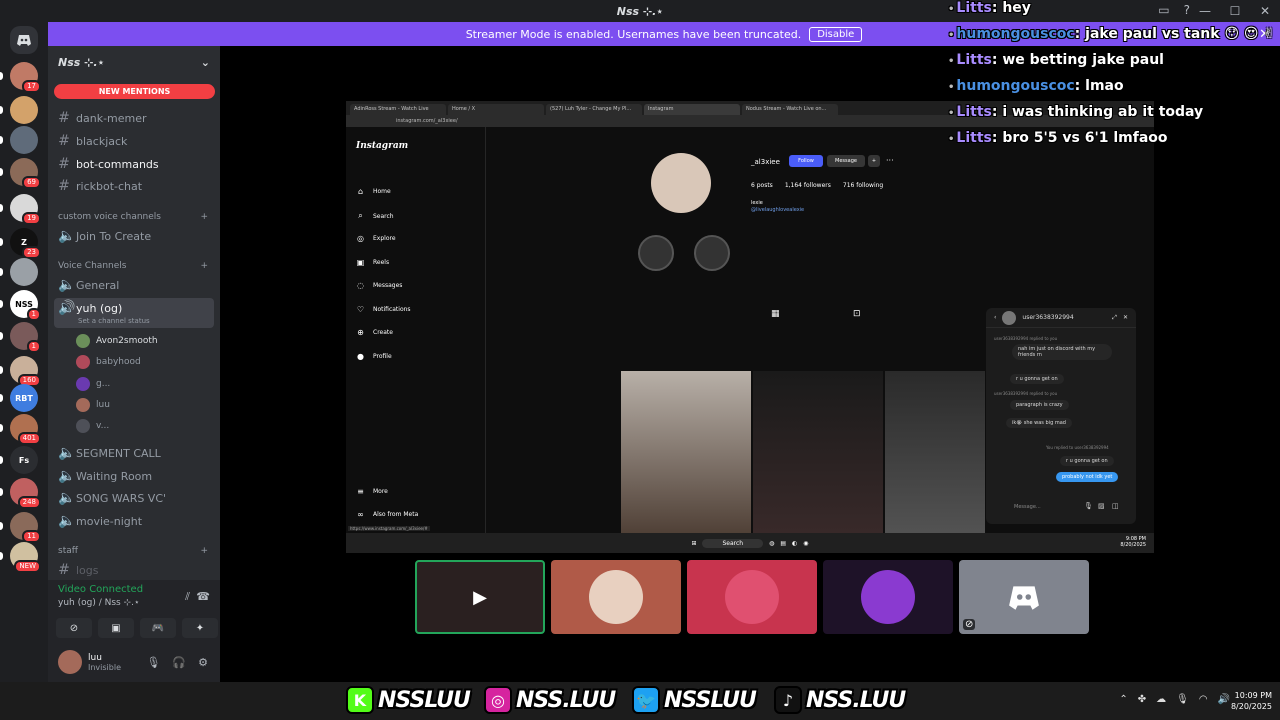 Image resolution: width=1280 pixels, height=720 pixels. Describe the element at coordinates (25, 305) in the screenshot. I see `server-icon: NSS 1` at that location.